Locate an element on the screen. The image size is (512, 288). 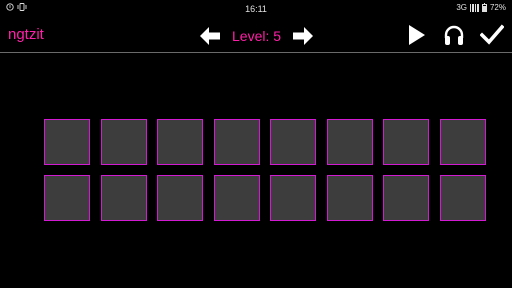
action-icons is located at coordinates (454, 35).